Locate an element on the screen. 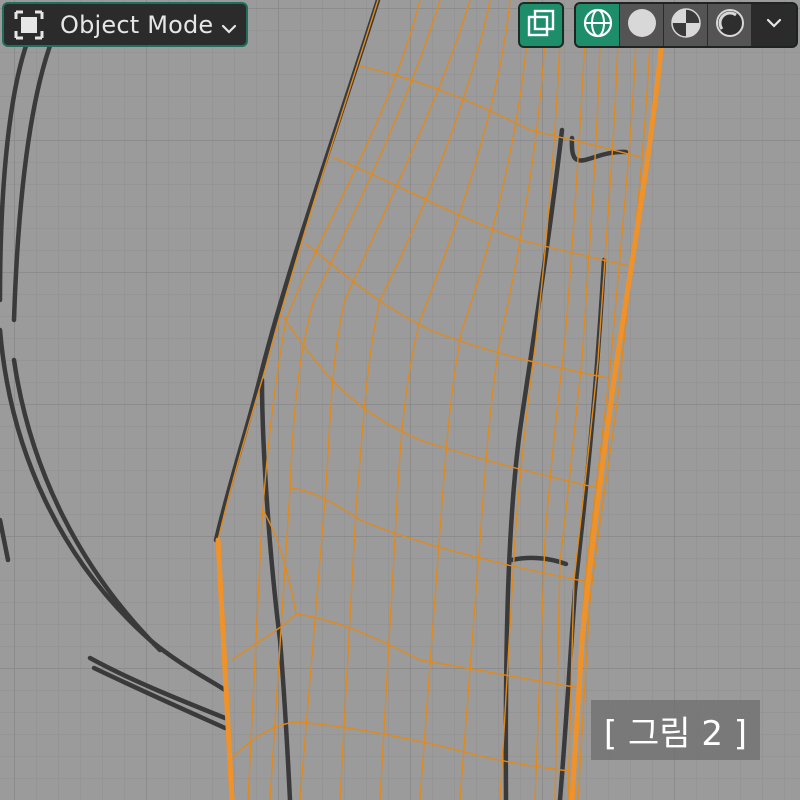 This screenshot has width=800, height=800. material-sphere-icon is located at coordinates (686, 25).